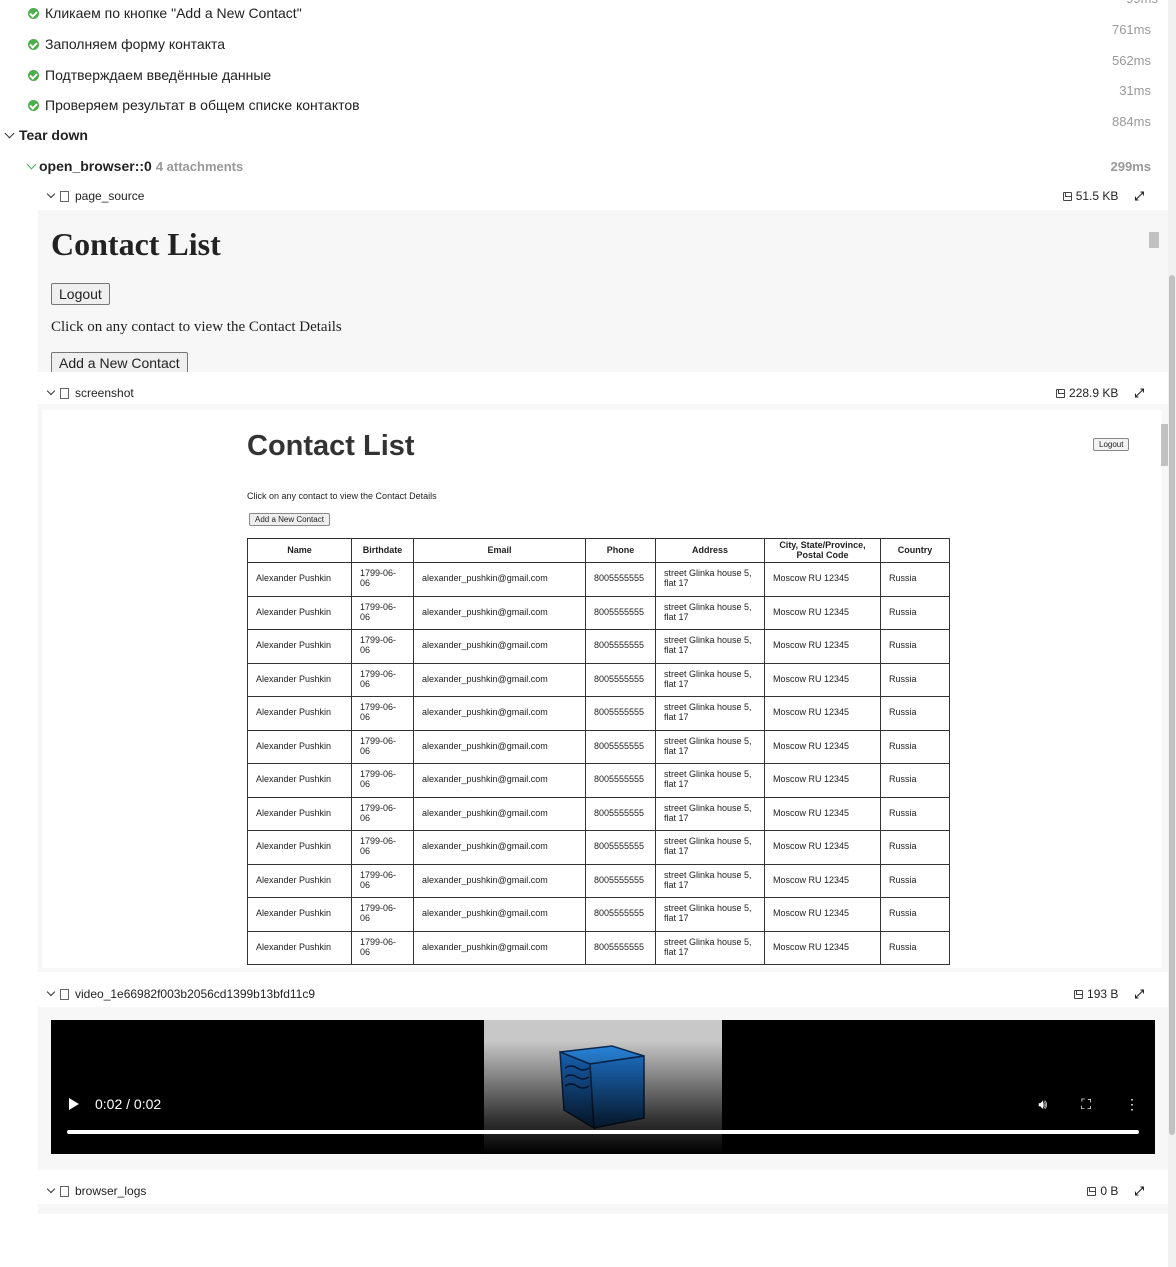  I want to click on video-time: 0:02 / 0:02, so click(128, 1104).